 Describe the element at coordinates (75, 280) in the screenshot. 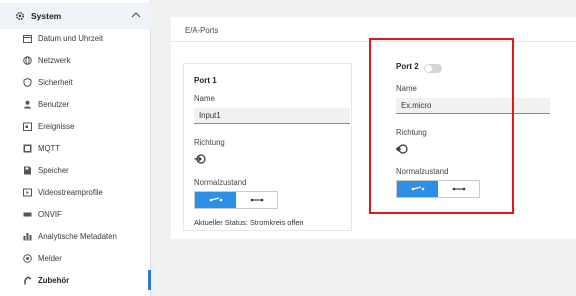

I see `sidebar-item-zubehoer: Zubehör` at that location.